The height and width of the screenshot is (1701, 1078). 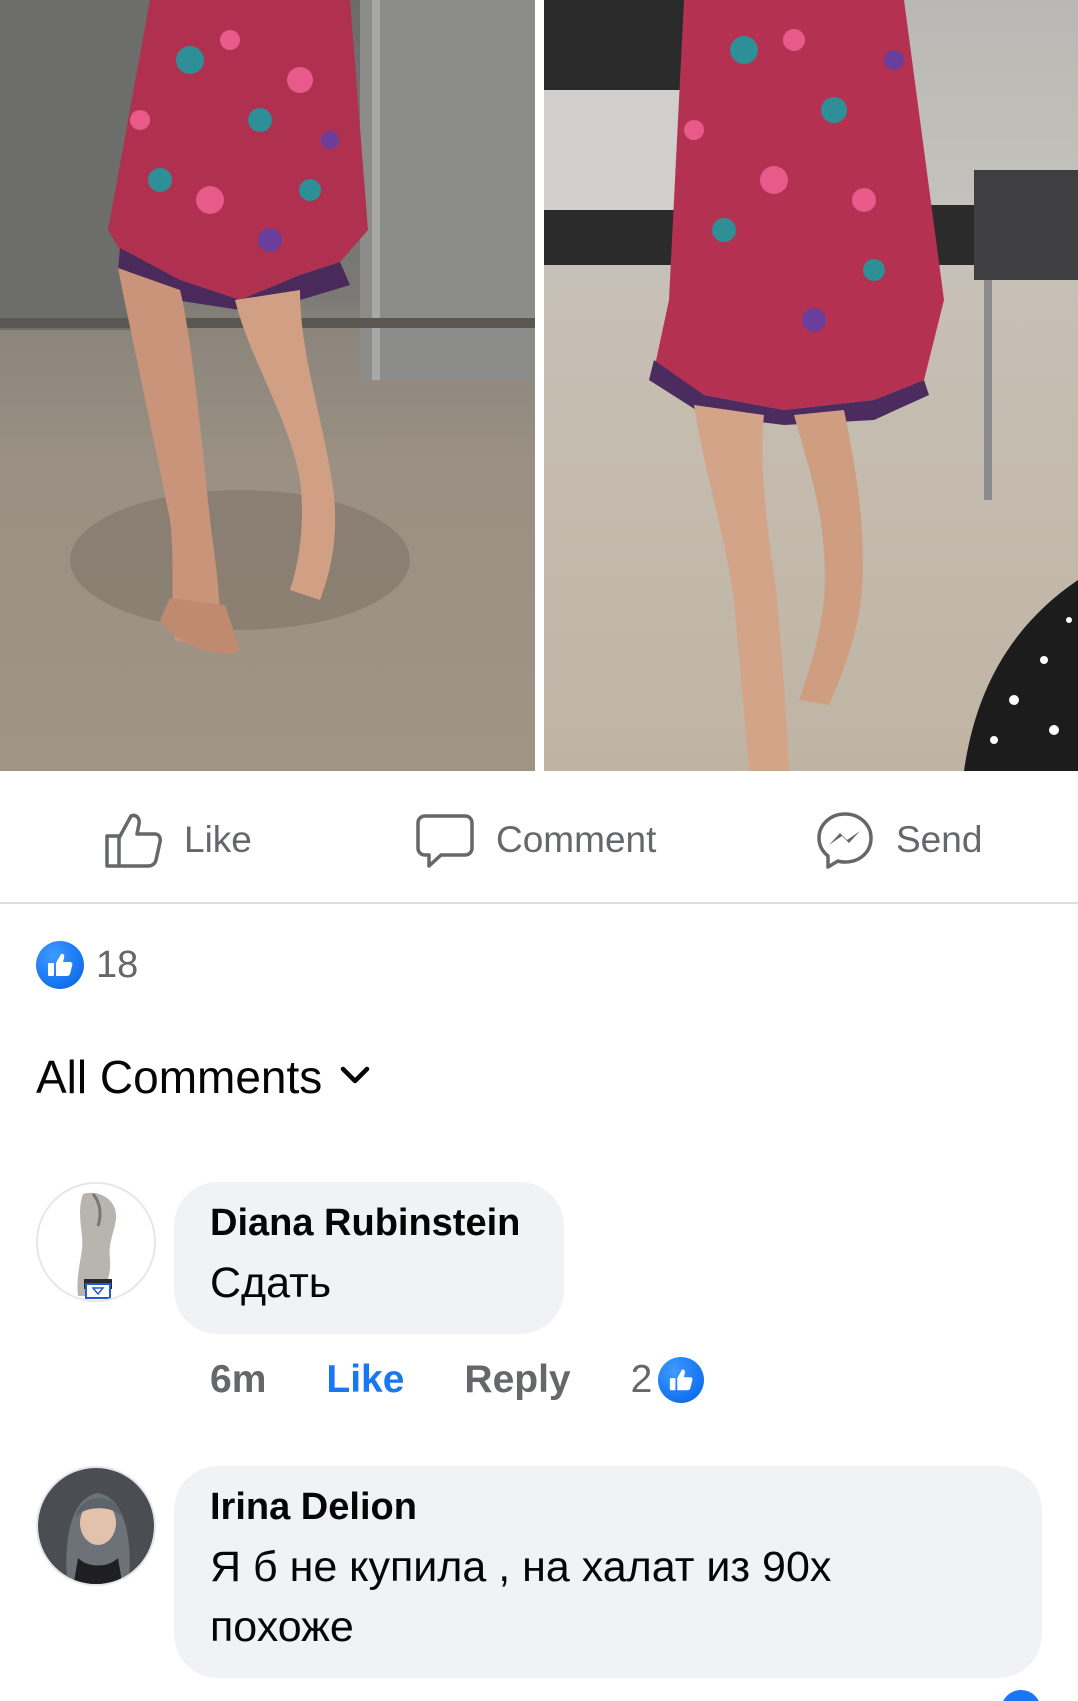 What do you see at coordinates (517, 1380) in the screenshot?
I see `comment-reply-button: Reply` at bounding box center [517, 1380].